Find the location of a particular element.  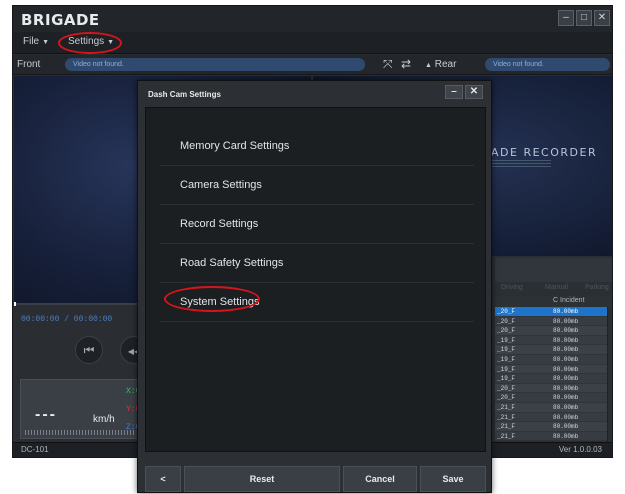

settings-highlight-oval is located at coordinates (90, 43).